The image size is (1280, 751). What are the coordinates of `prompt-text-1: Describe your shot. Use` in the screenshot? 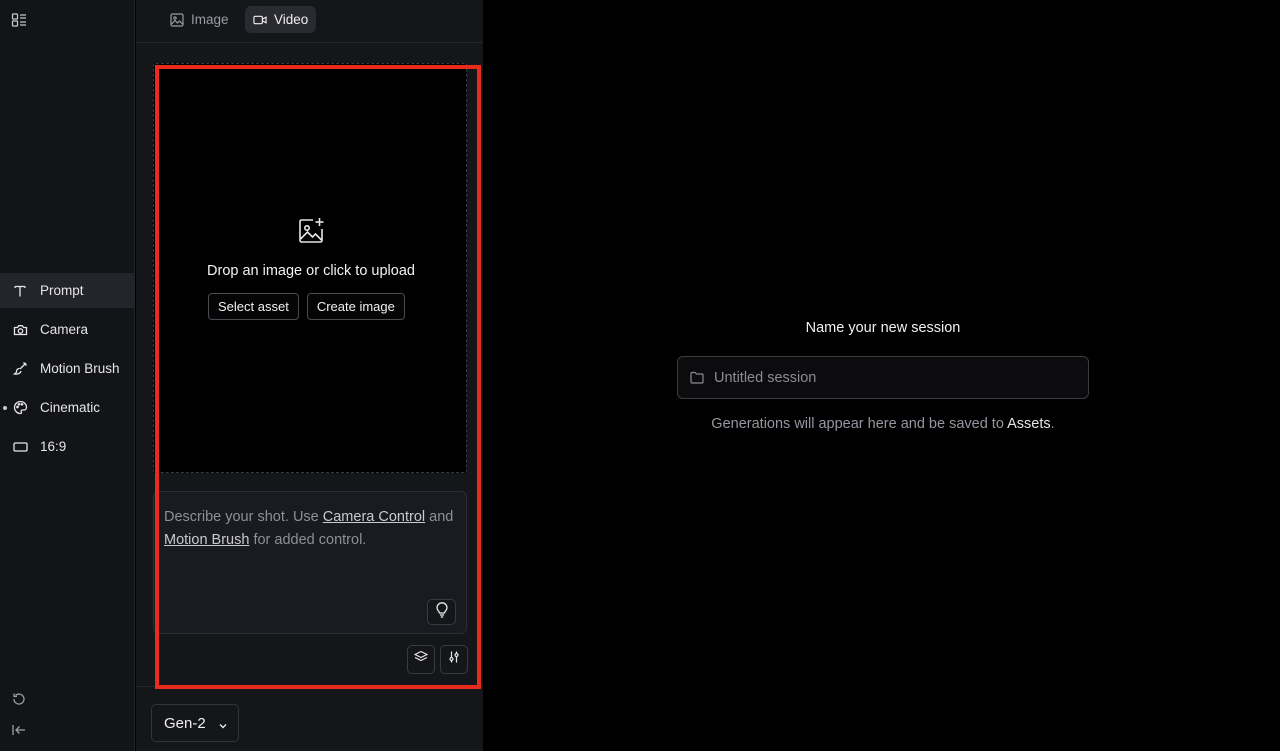 It's located at (243, 517).